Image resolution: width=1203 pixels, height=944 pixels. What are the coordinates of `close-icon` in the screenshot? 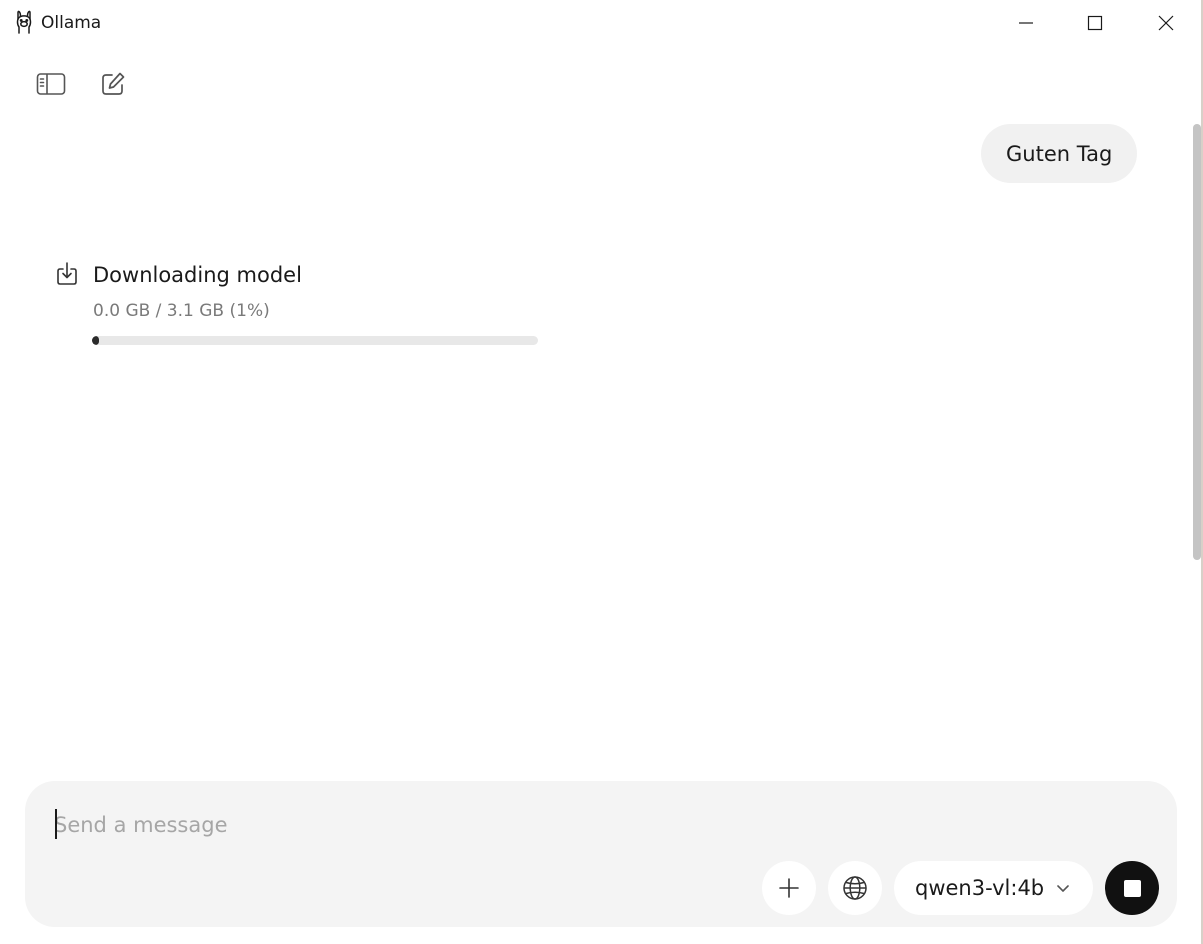 It's located at (1166, 23).